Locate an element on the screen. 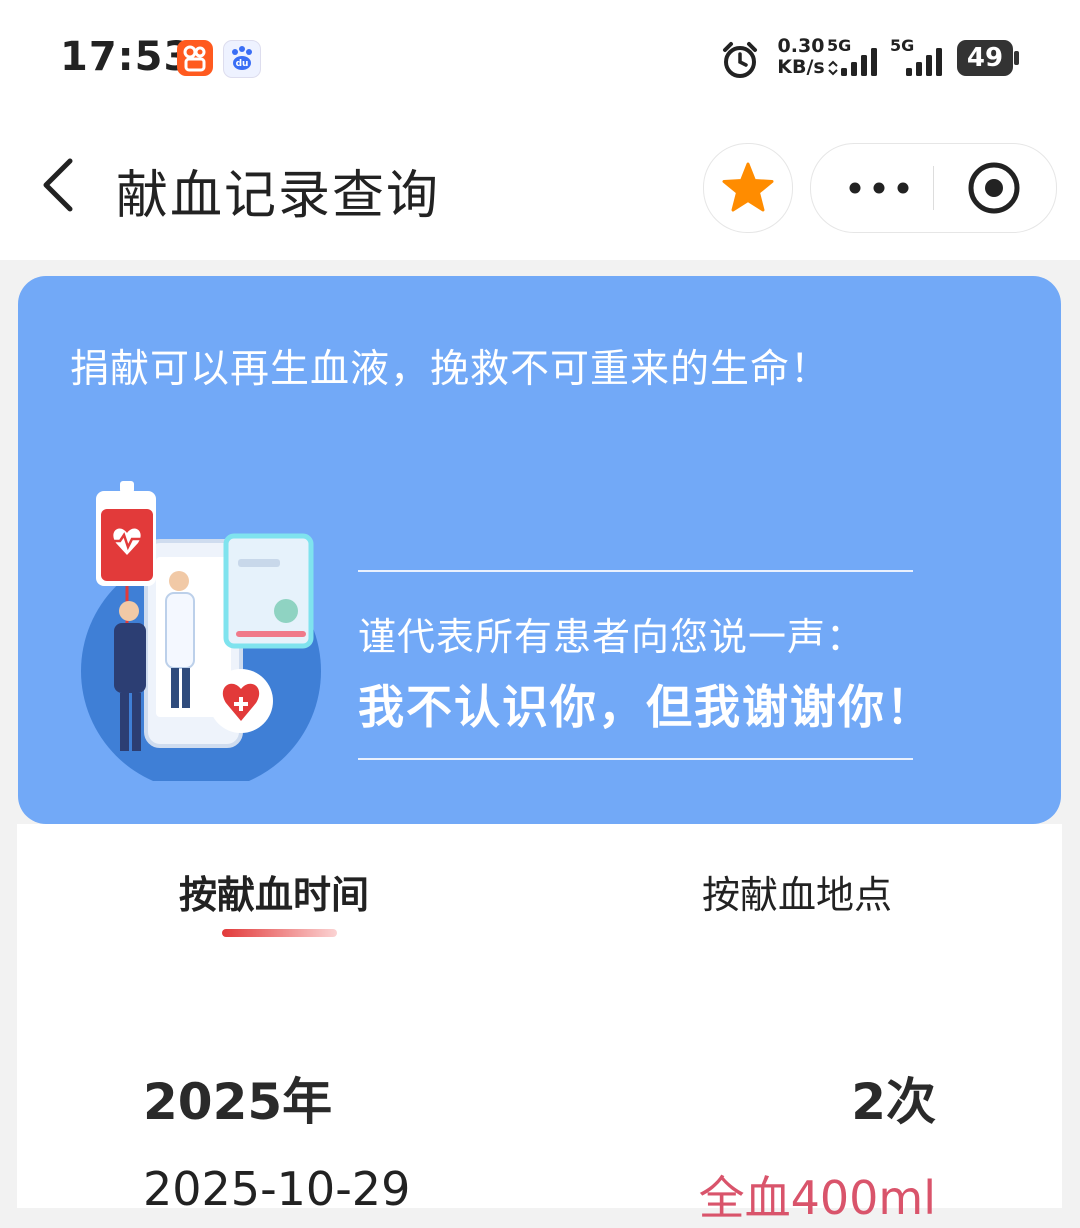  chevron-left-icon is located at coordinates (58, 185).